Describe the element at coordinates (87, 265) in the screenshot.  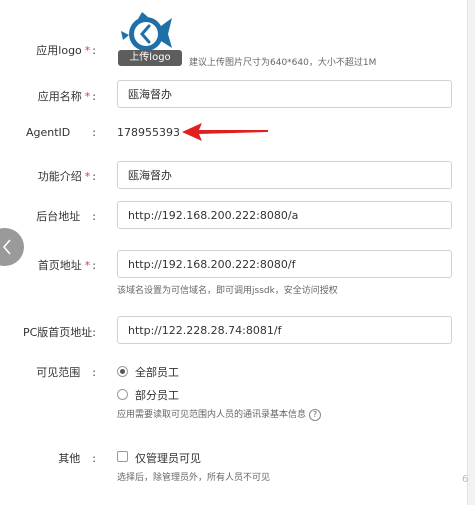
I see `home-url-required-mark: *` at that location.